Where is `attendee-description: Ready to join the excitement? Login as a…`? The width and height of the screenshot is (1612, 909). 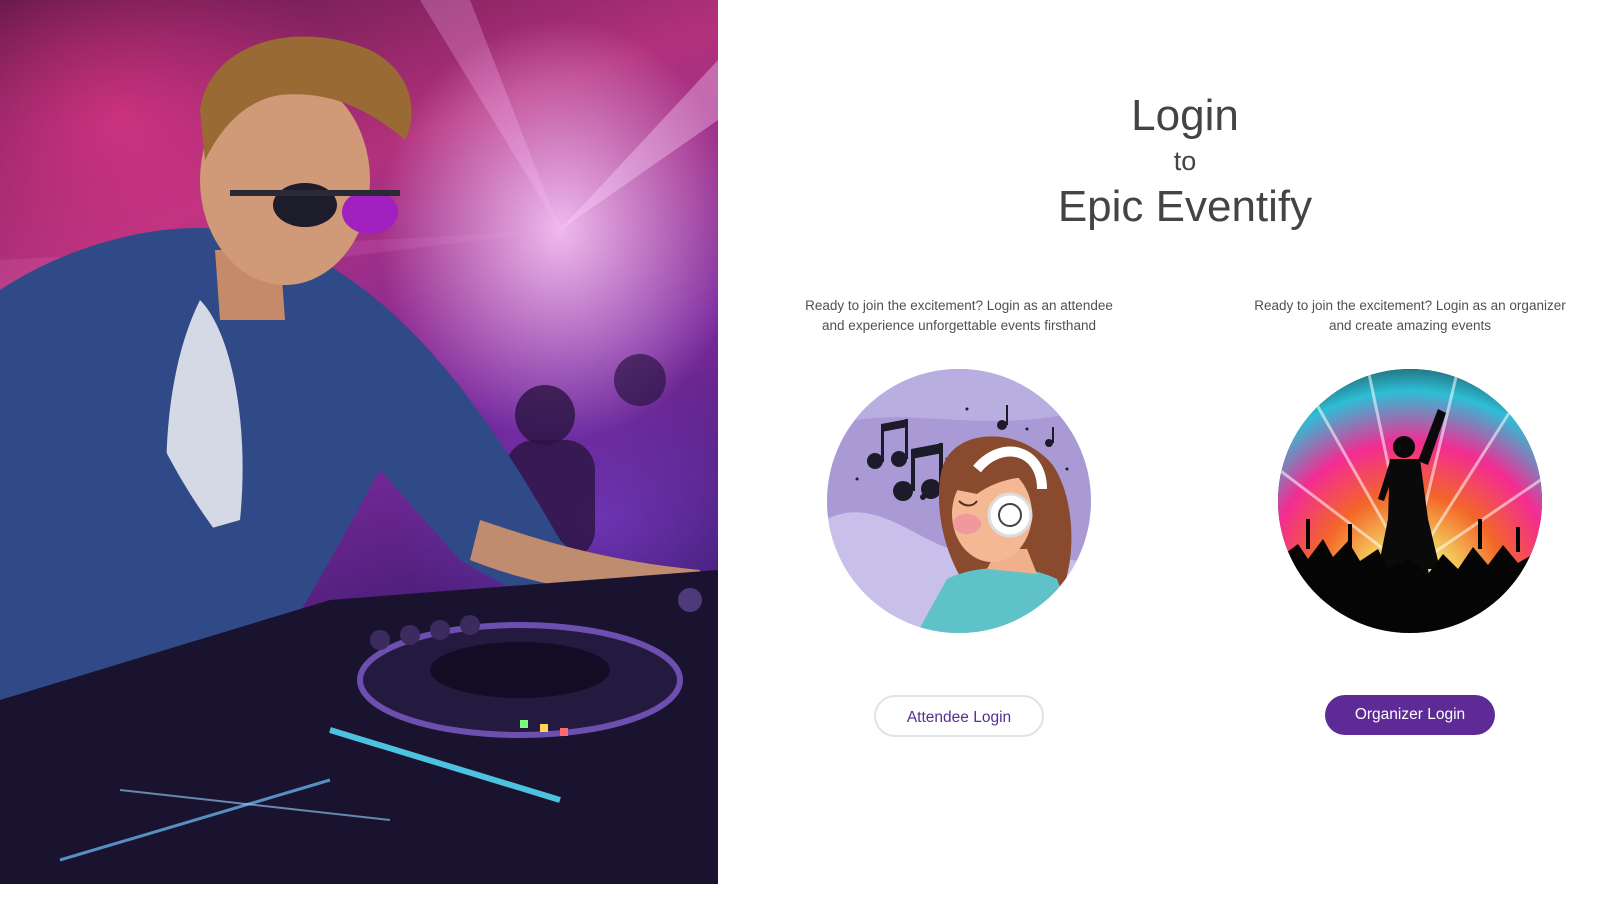 attendee-description: Ready to join the excitement? Login as a… is located at coordinates (959, 315).